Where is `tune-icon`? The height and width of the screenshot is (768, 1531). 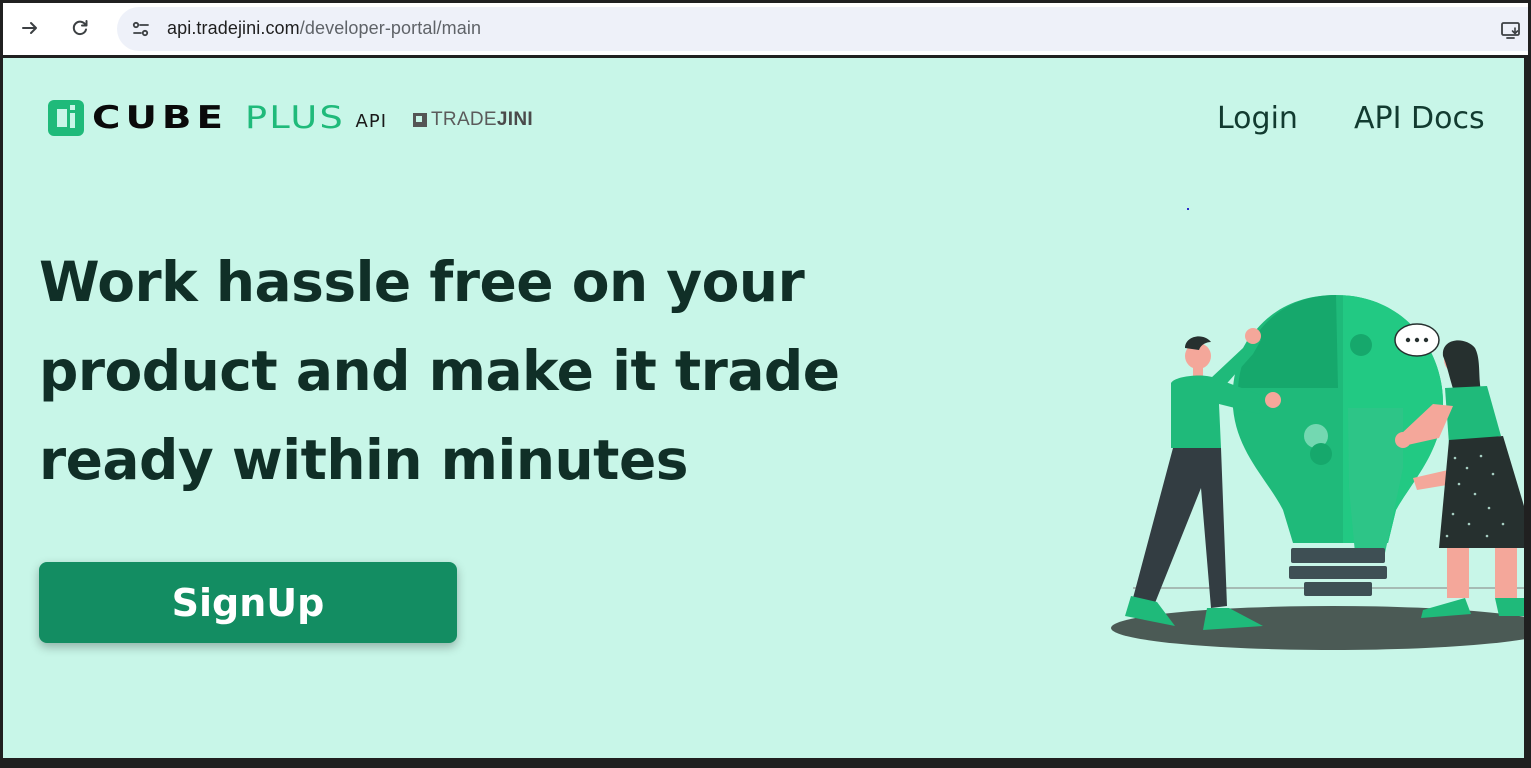 tune-icon is located at coordinates (140, 29).